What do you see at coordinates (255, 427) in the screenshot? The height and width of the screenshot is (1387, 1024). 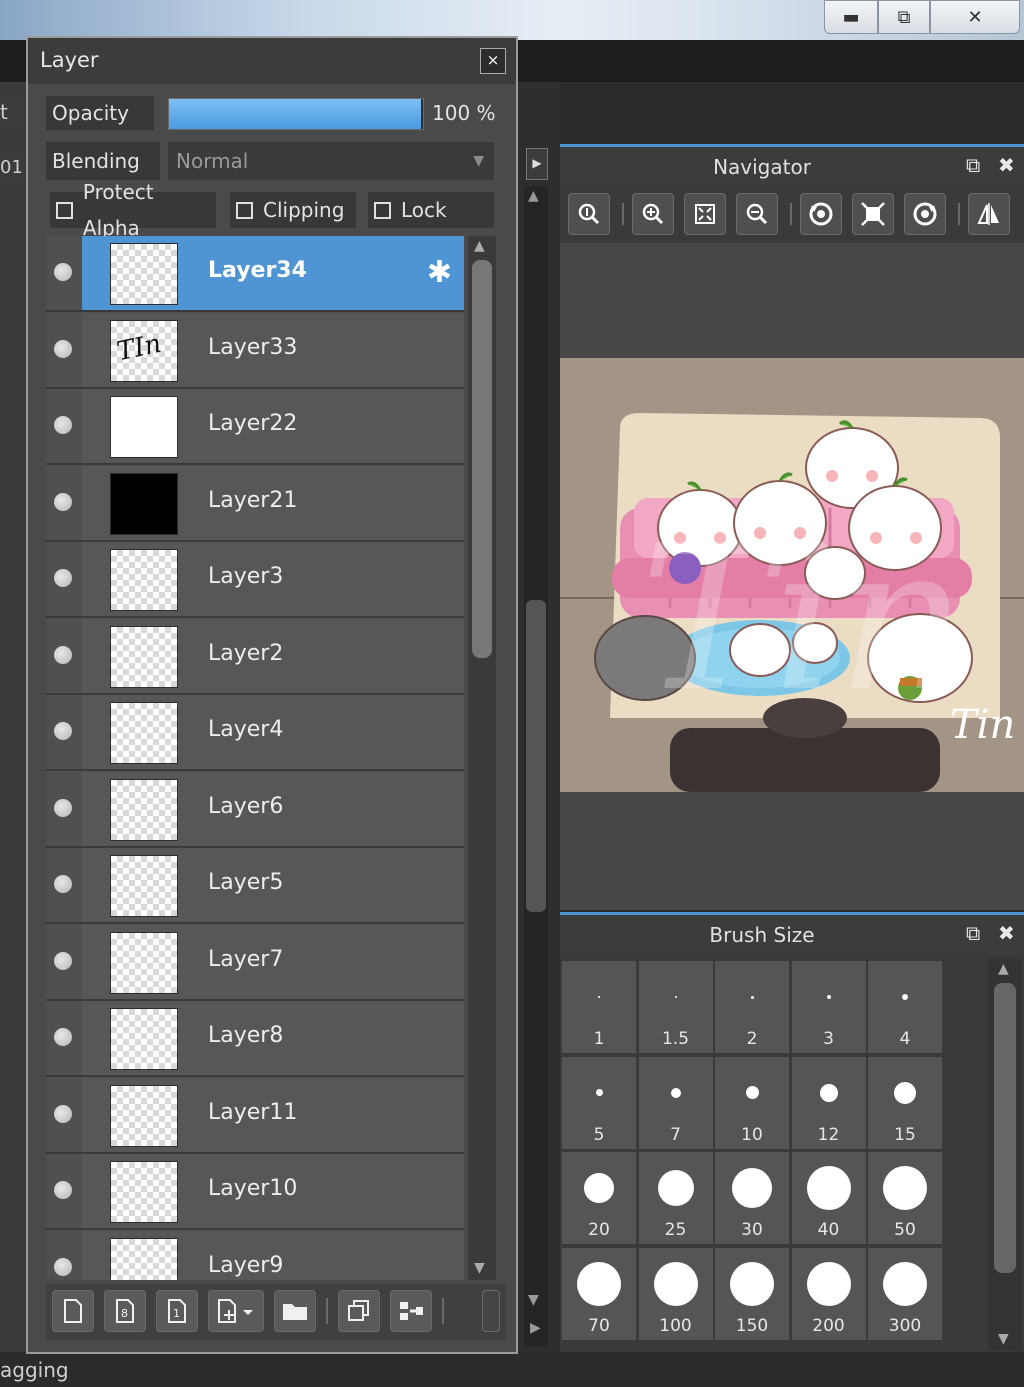 I see `layer-row: Layer22` at bounding box center [255, 427].